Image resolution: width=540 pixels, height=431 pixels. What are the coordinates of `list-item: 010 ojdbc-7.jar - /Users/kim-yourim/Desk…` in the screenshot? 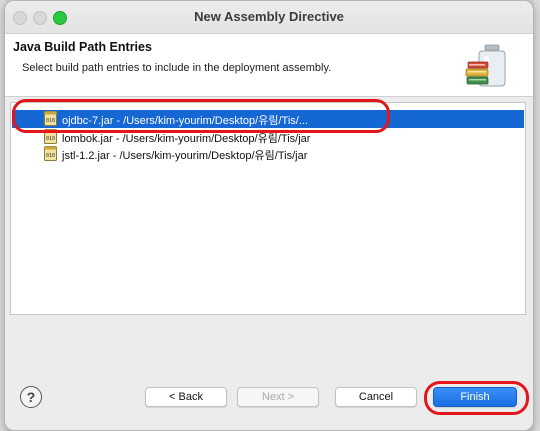 It's located at (268, 119).